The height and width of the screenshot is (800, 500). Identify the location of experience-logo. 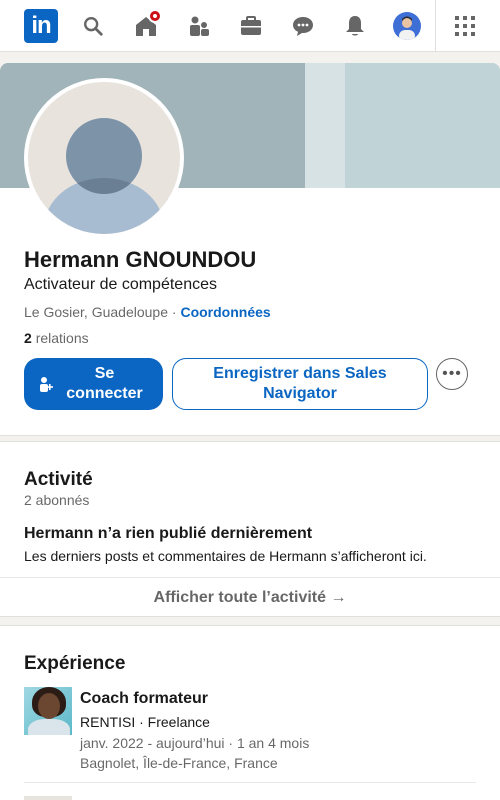
(48, 711).